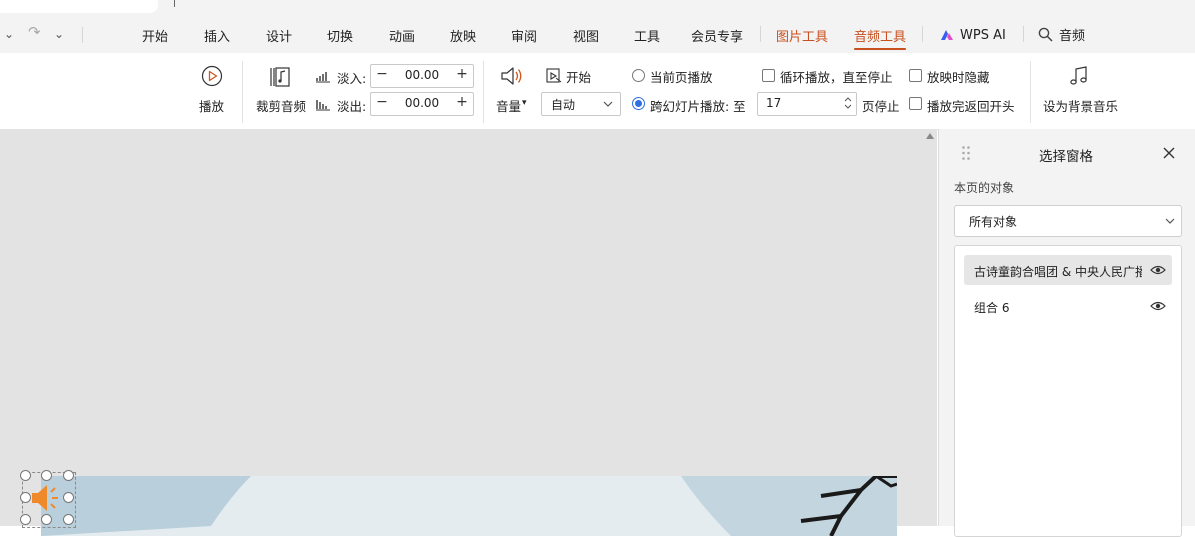 This screenshot has height=537, width=1195. What do you see at coordinates (382, 74) in the screenshot?
I see `fade-in-decrement: −` at bounding box center [382, 74].